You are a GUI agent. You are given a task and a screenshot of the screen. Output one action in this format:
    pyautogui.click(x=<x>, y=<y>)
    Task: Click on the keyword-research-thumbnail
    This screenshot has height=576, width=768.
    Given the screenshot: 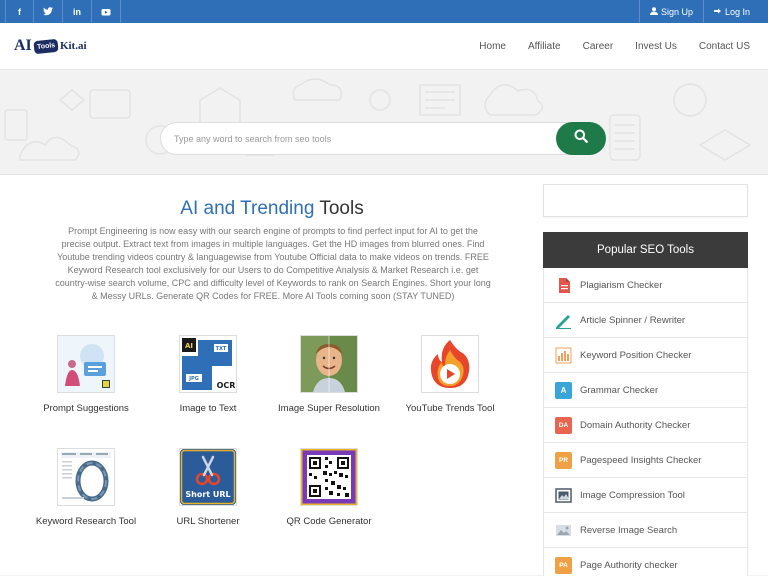 What is the action you would take?
    pyautogui.click(x=86, y=477)
    